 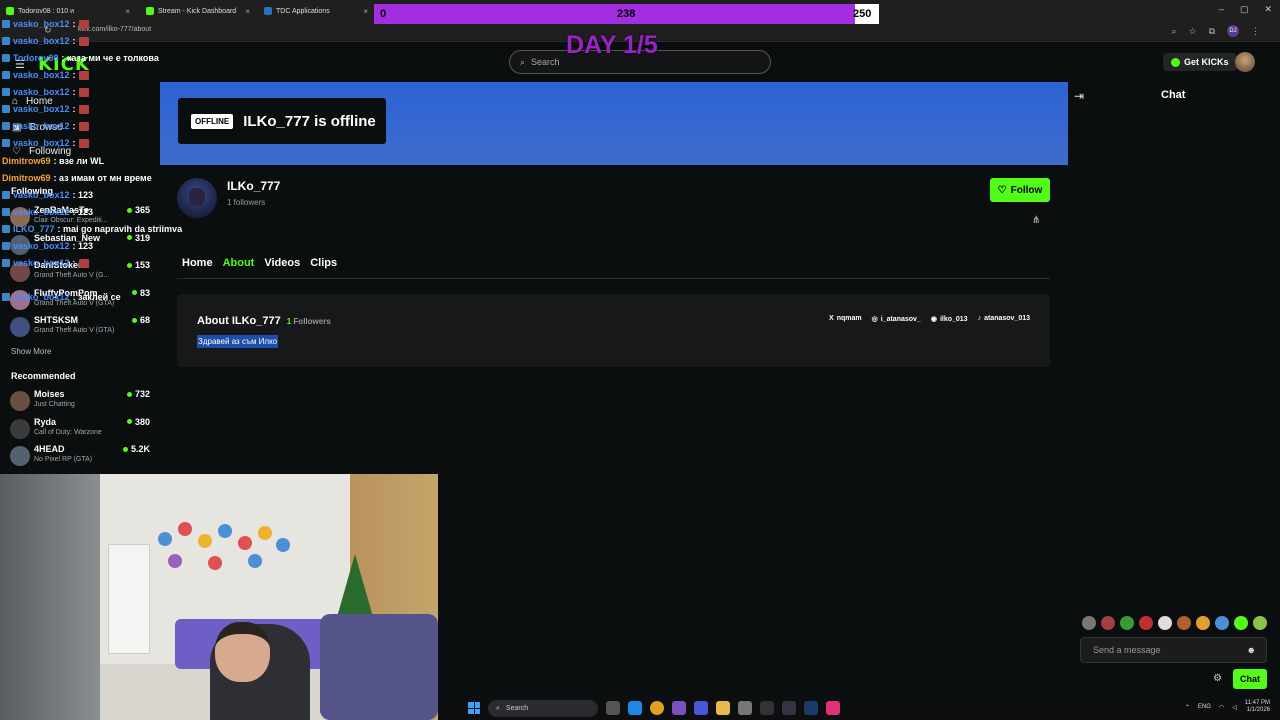 What do you see at coordinates (20, 64) in the screenshot?
I see `hamburger-menu-icon: ☰` at bounding box center [20, 64].